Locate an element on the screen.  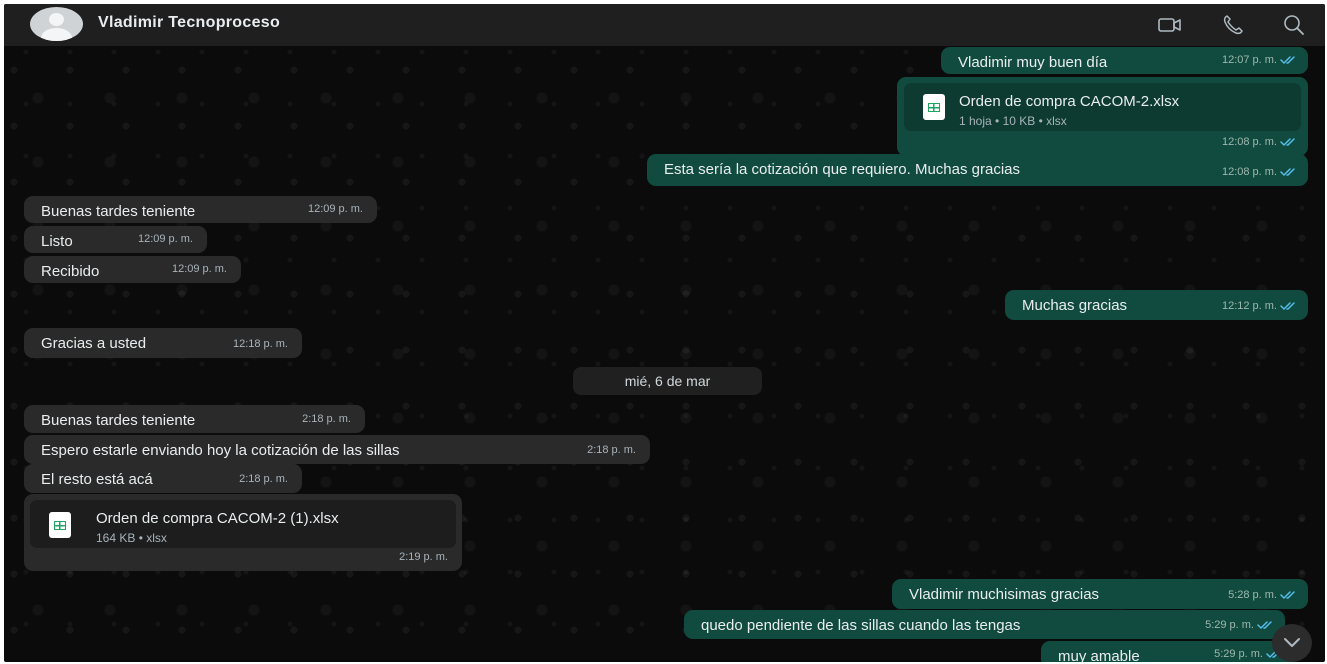
file-meta: 1 hoja • 10 KB • xlsx is located at coordinates (1013, 121).